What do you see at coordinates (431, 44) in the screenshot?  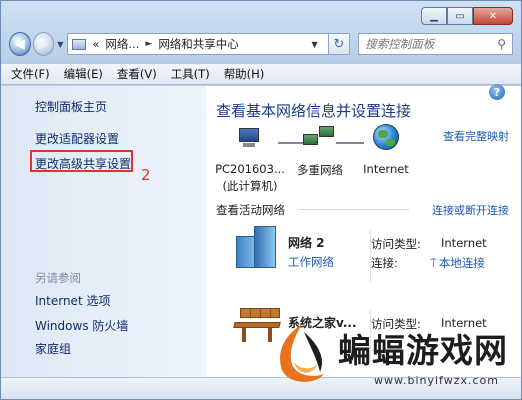 I see `search-input` at bounding box center [431, 44].